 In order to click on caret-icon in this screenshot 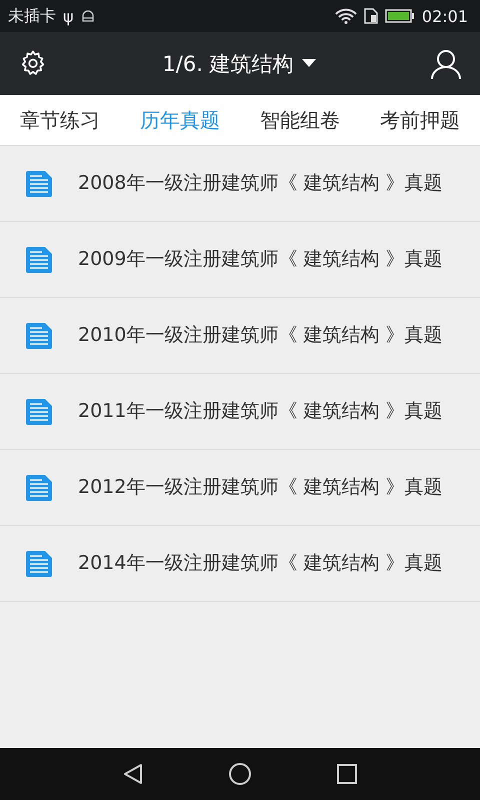, I will do `click(309, 63)`.